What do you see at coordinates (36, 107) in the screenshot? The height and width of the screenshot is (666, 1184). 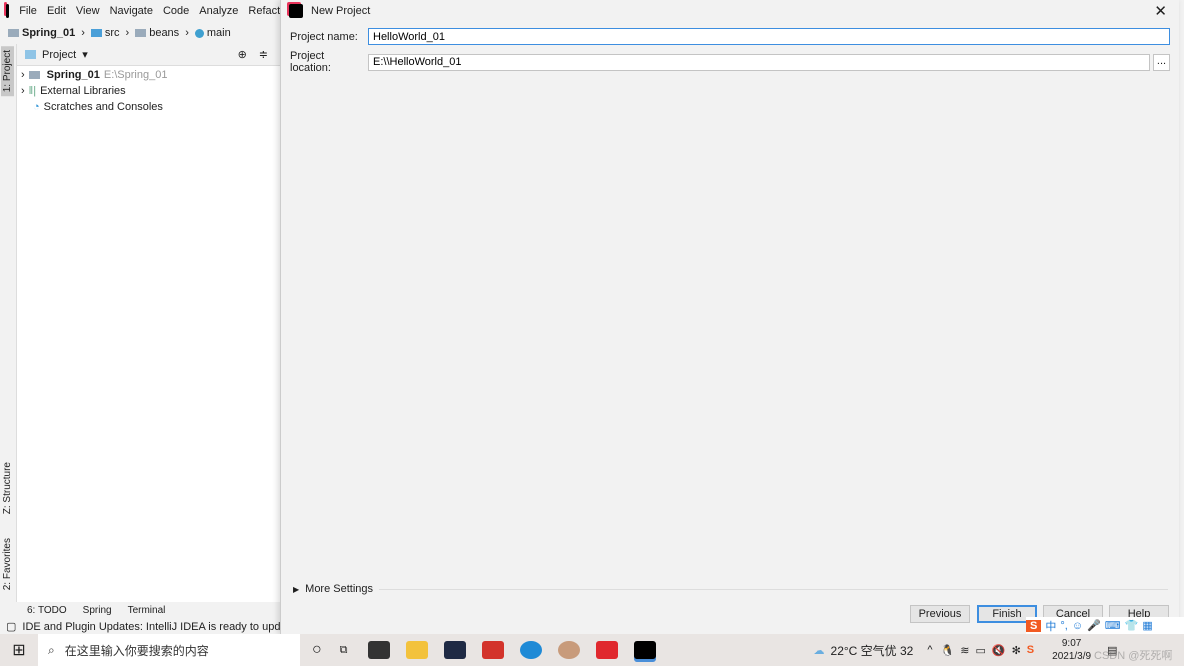 I see `scratches-icon: ◔` at bounding box center [36, 107].